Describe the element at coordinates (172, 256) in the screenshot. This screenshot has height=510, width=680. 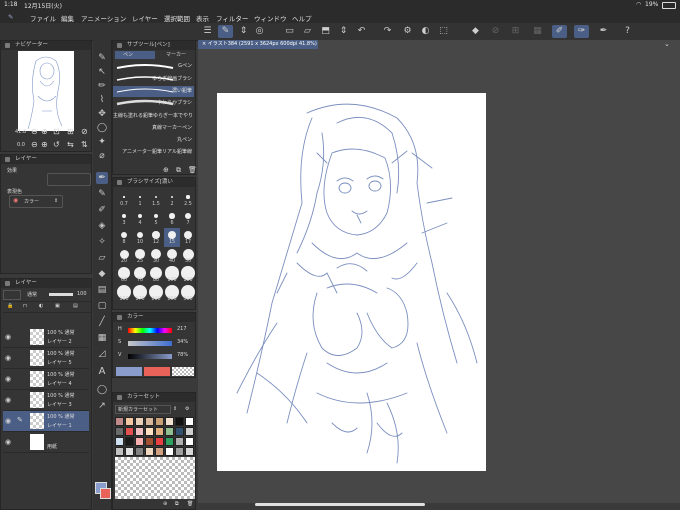
I see `brush-size-option: 40` at that location.